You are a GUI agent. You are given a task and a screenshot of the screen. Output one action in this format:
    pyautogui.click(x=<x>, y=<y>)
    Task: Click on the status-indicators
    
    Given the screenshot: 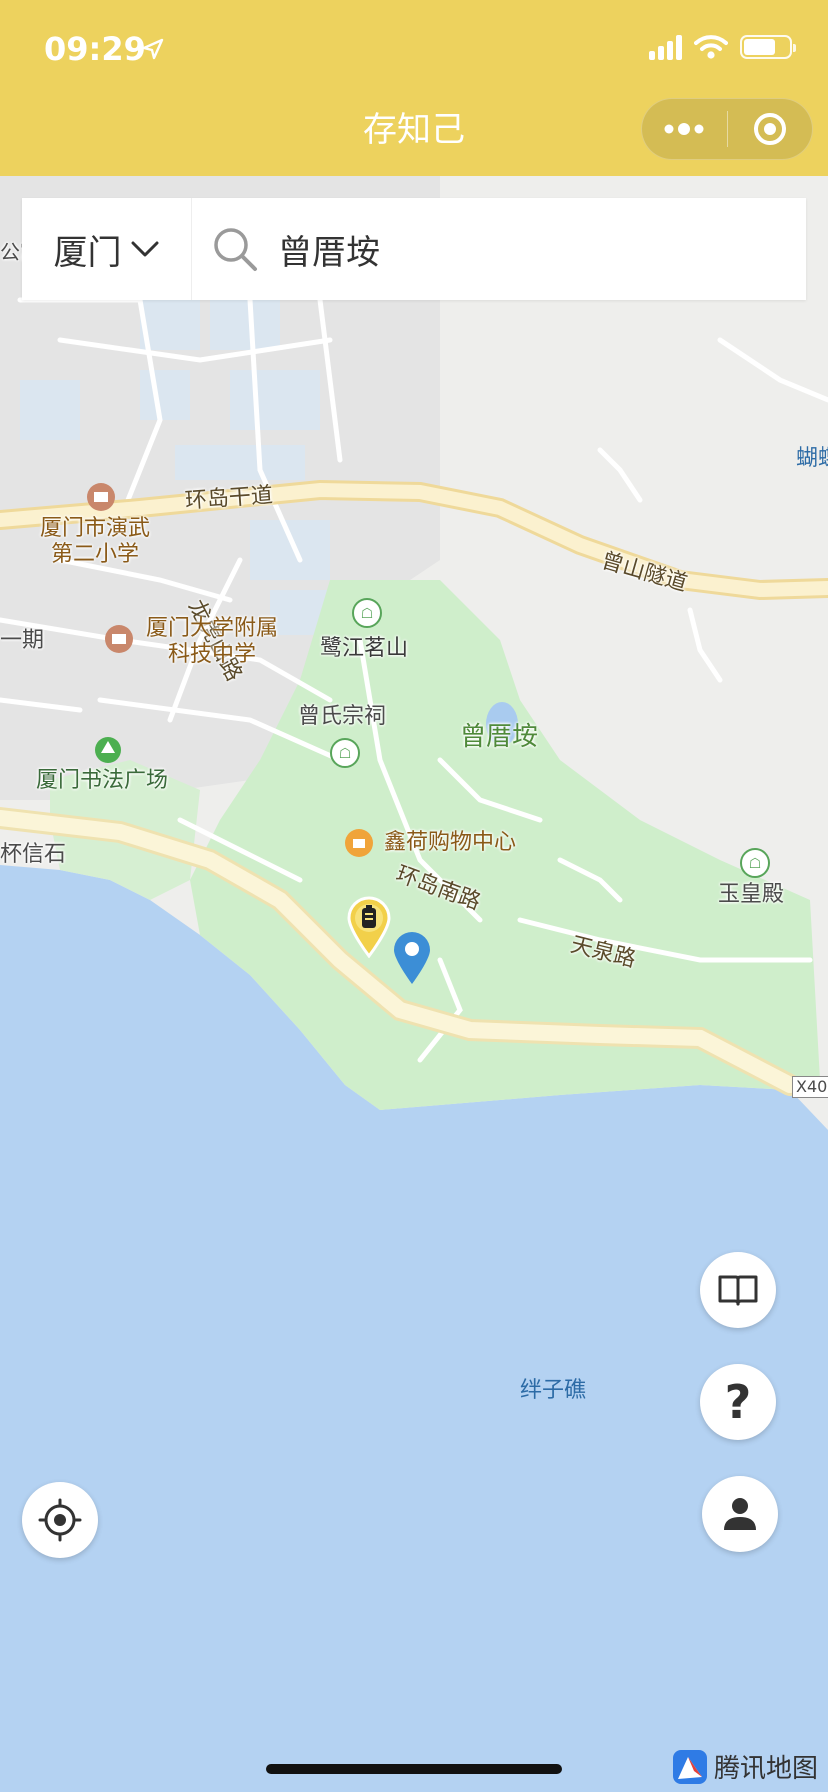 What is the action you would take?
    pyautogui.click(x=722, y=47)
    